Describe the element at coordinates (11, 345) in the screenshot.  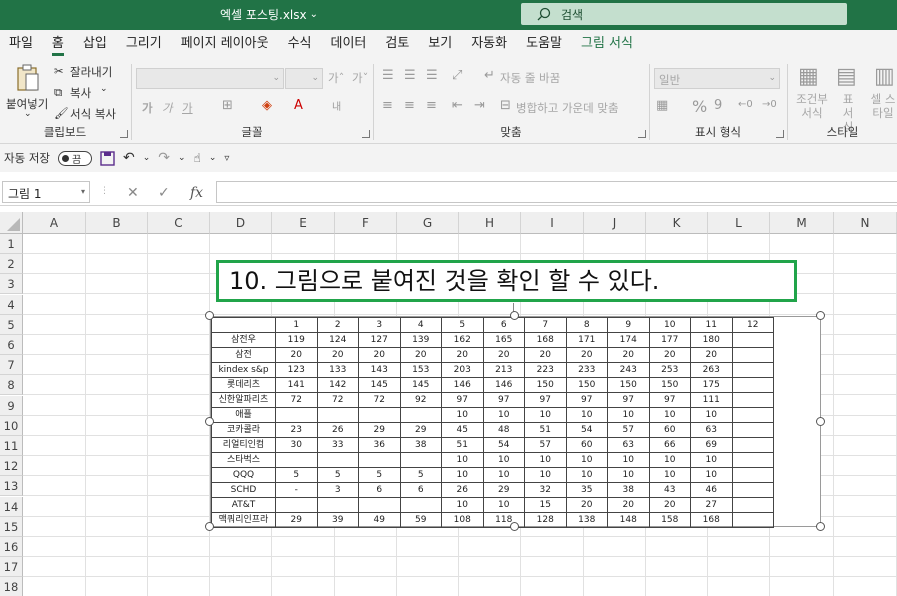
I see `row-header: 6` at that location.